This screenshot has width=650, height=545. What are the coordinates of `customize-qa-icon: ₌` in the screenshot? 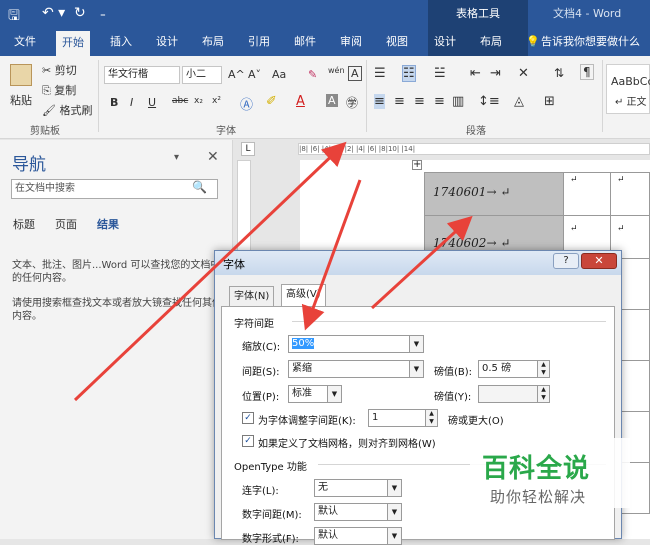 It's located at (103, 13).